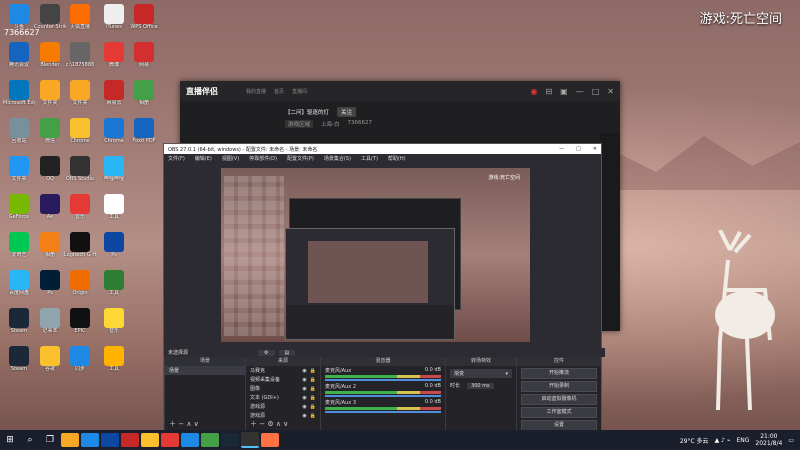 Image resolution: width=800 pixels, height=450 pixels. Describe the element at coordinates (548, 91) in the screenshot. I see `settings-icon: ⊟` at that location.